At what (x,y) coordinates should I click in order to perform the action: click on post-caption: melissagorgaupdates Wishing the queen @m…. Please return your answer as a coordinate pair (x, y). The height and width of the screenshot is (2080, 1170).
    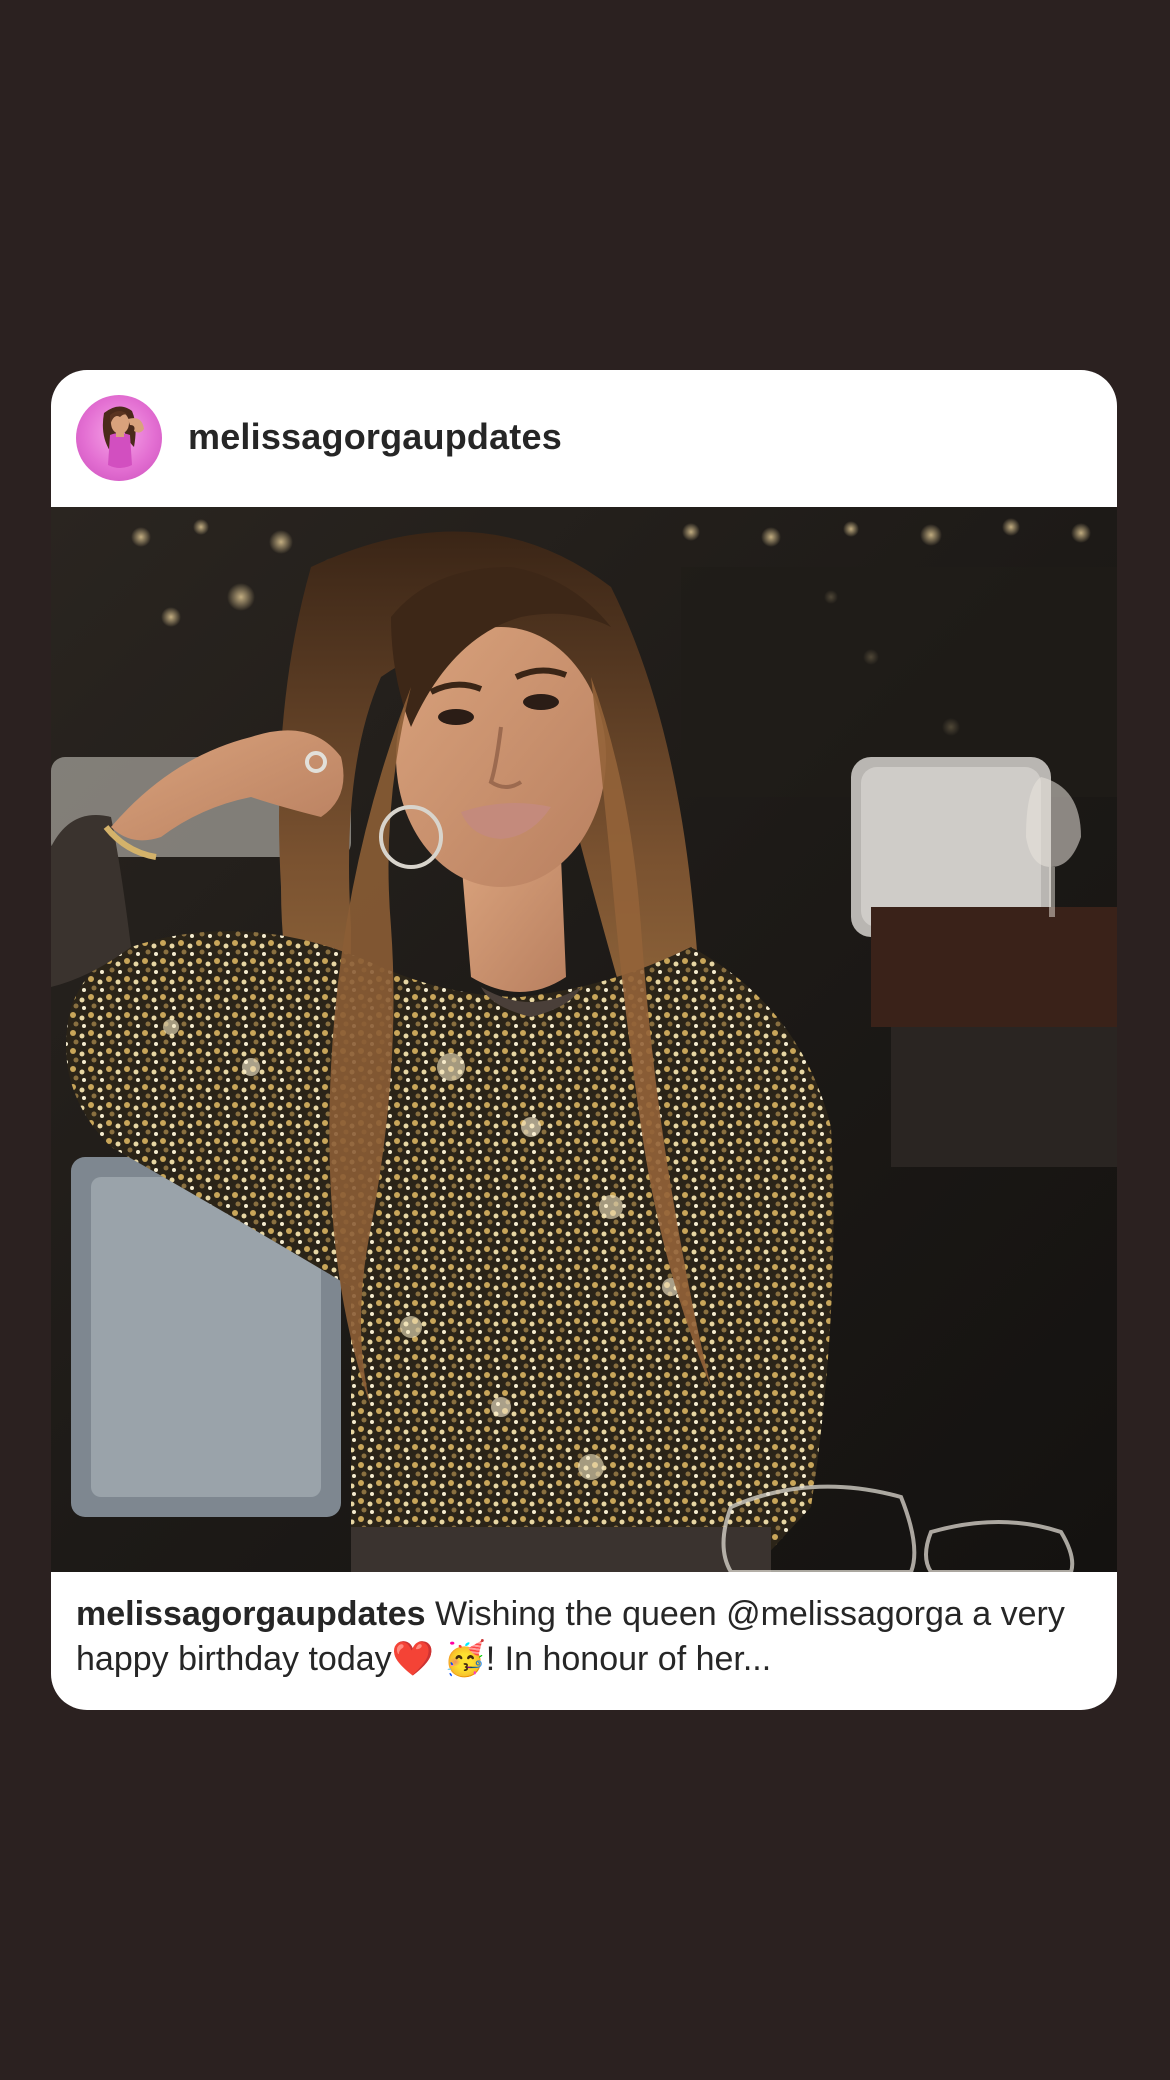
    Looking at the image, I should click on (586, 1637).